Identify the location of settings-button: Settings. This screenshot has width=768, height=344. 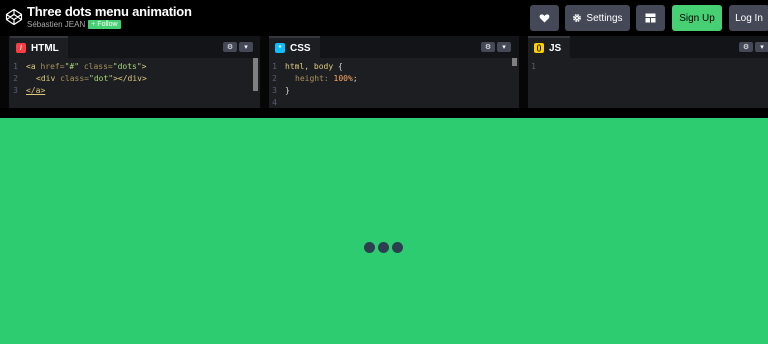
(597, 18).